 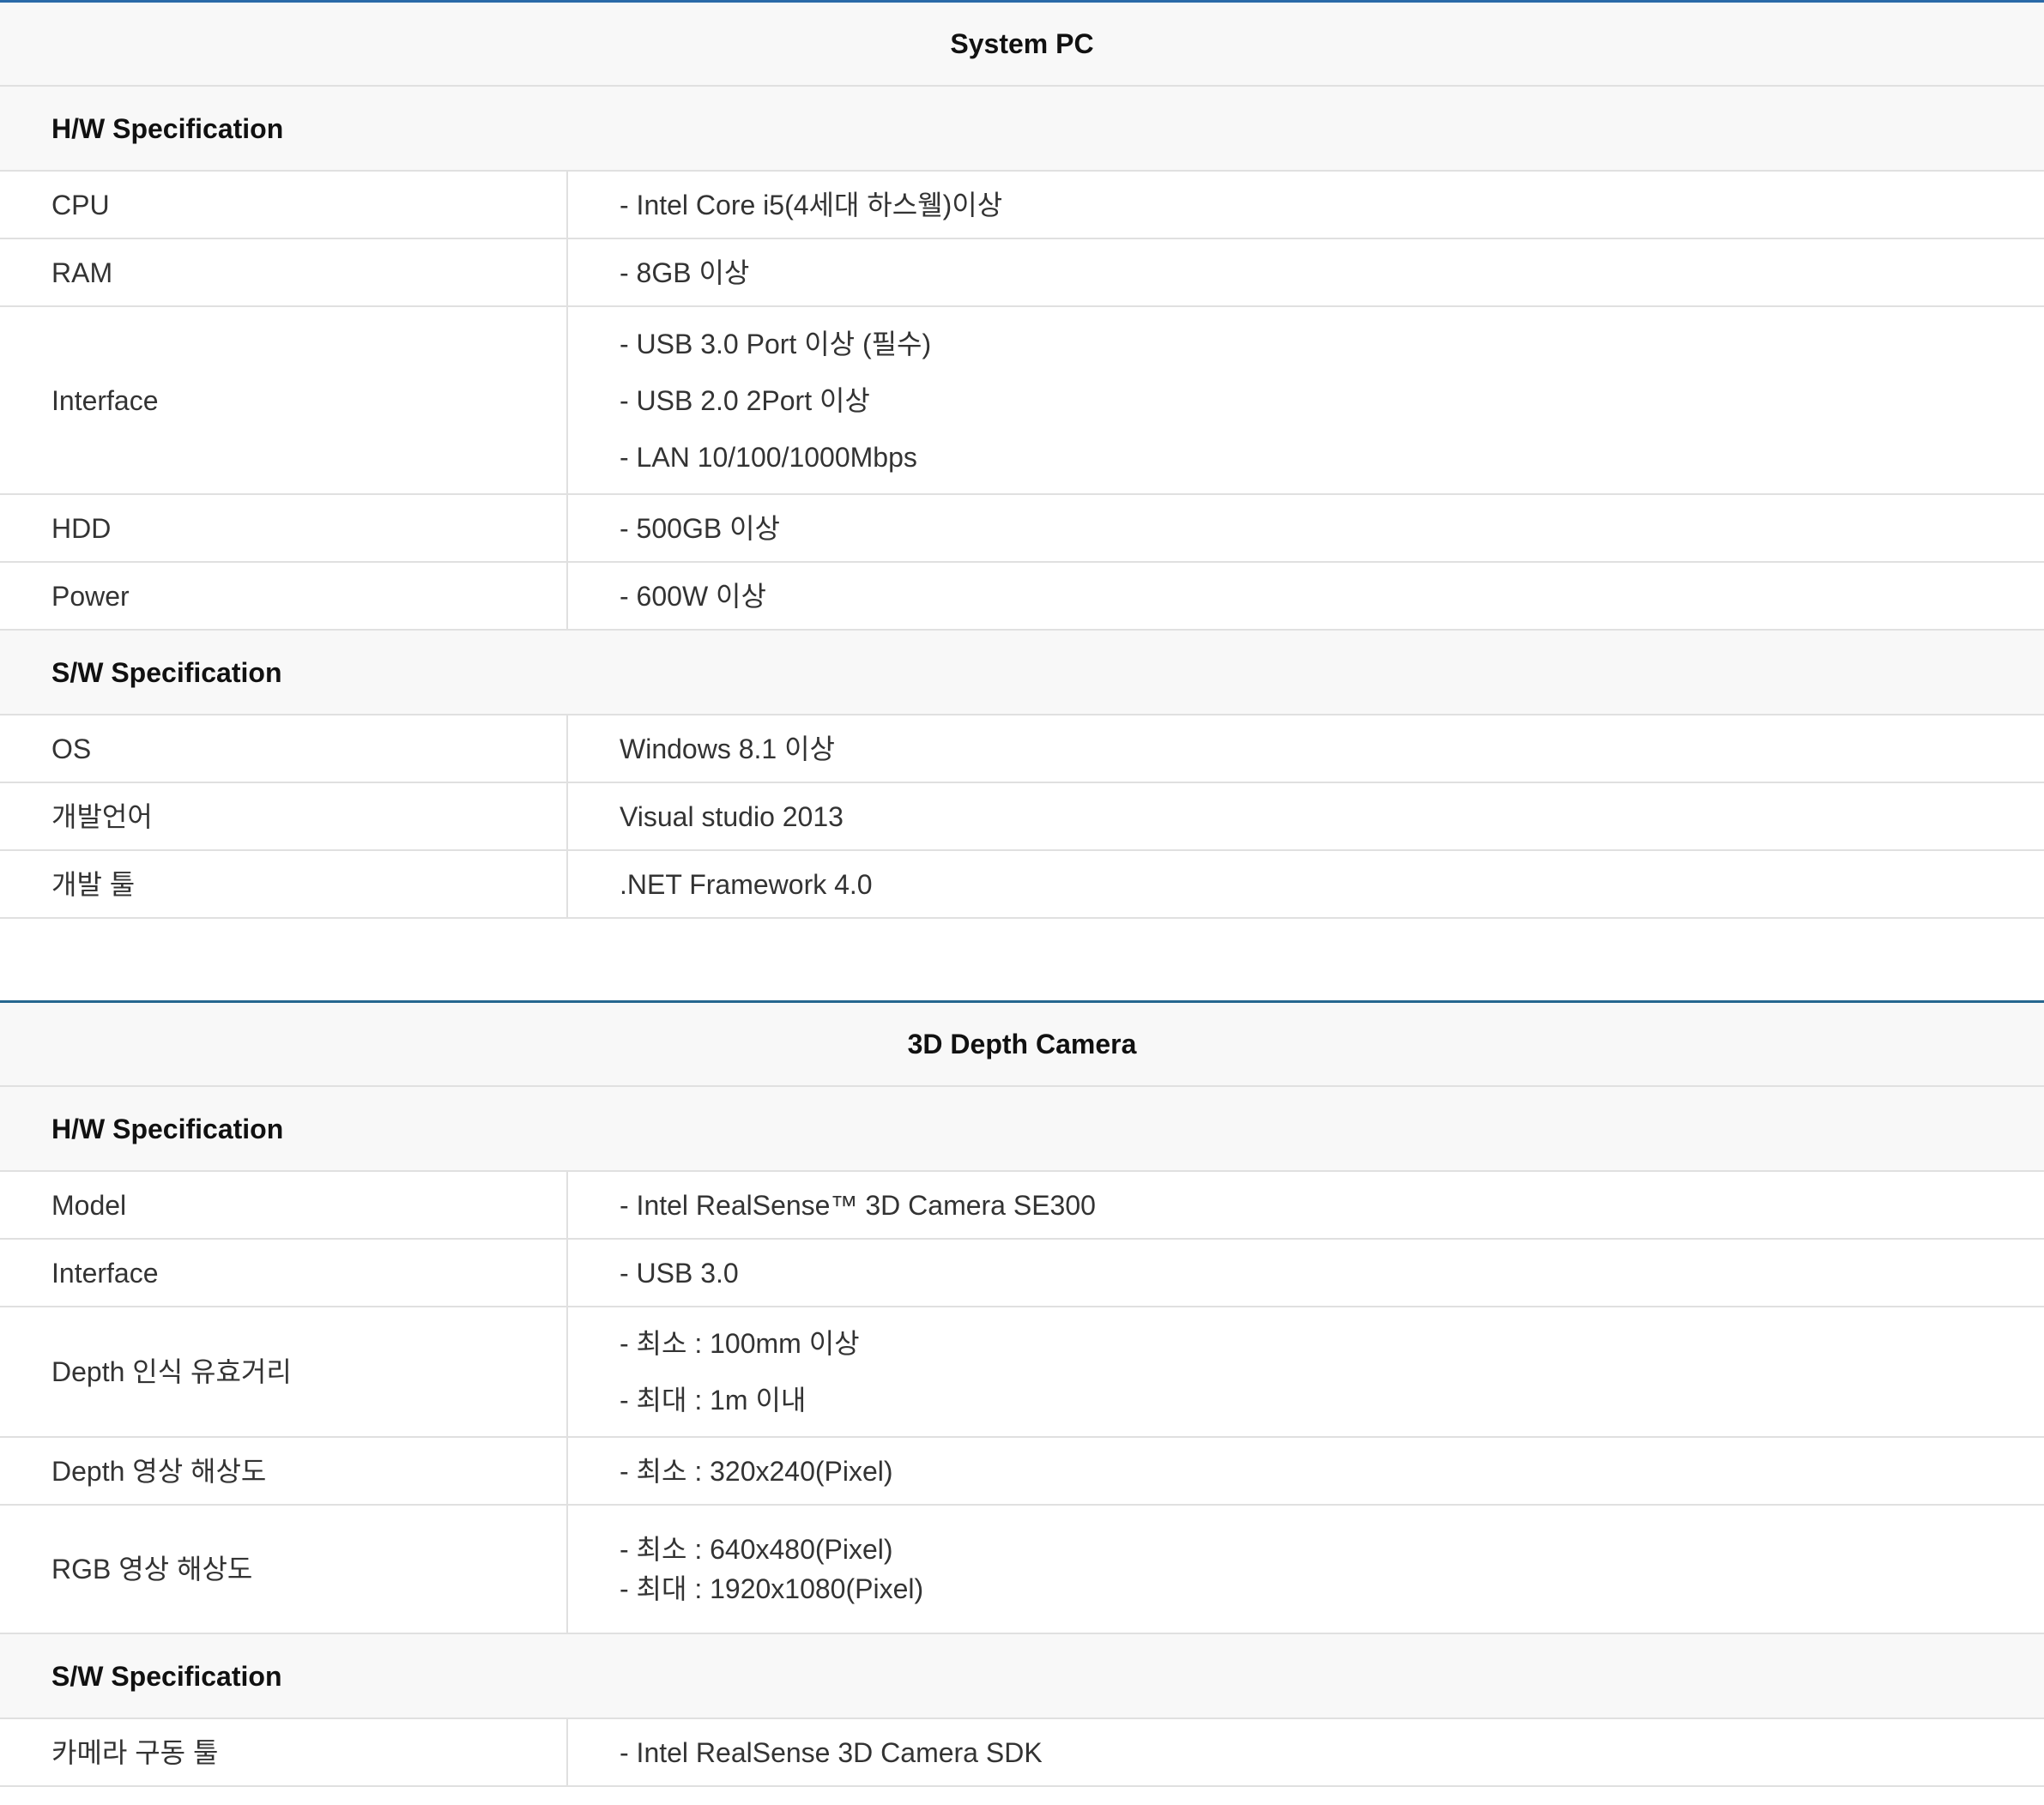 I want to click on value-line: - USB 3.0 Port 이상 (필수), so click(x=776, y=344).